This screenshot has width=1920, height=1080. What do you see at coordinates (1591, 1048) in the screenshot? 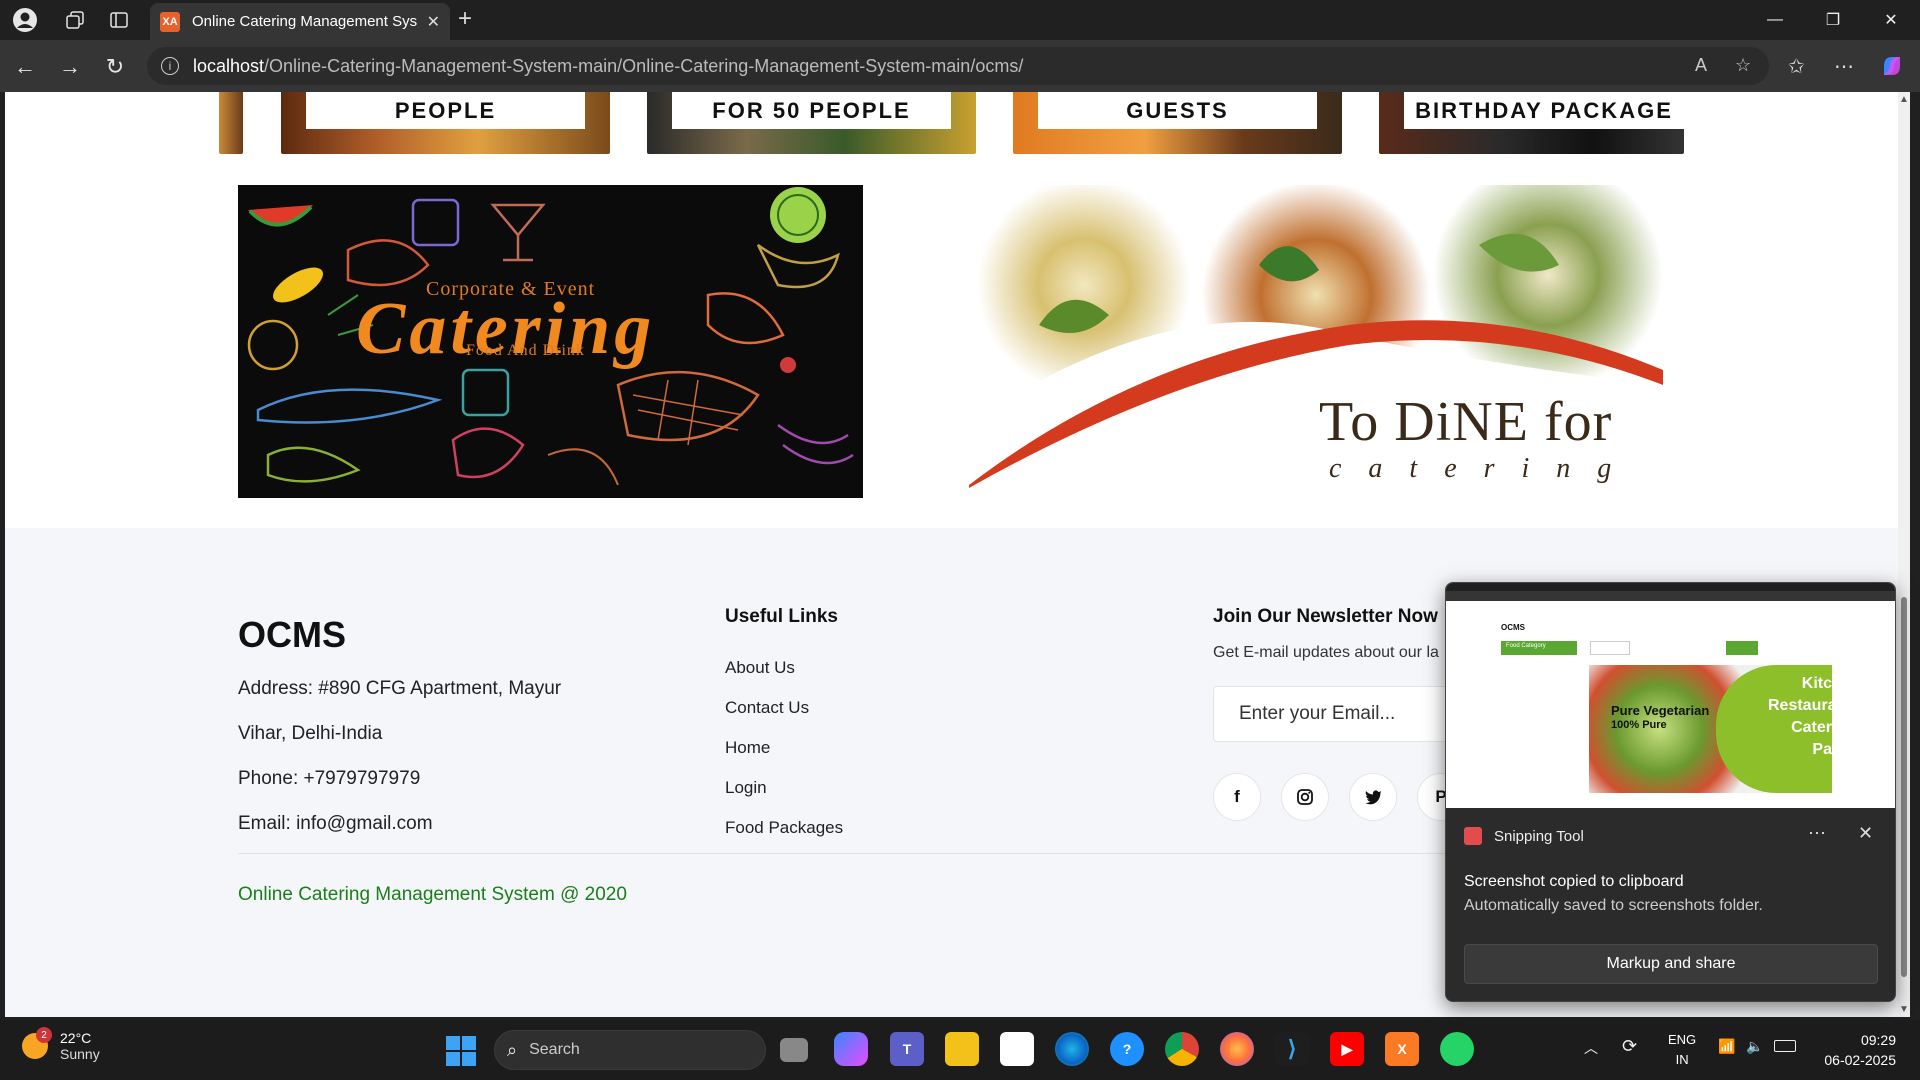
I see `tray-overflow-icon: ︿` at bounding box center [1591, 1048].